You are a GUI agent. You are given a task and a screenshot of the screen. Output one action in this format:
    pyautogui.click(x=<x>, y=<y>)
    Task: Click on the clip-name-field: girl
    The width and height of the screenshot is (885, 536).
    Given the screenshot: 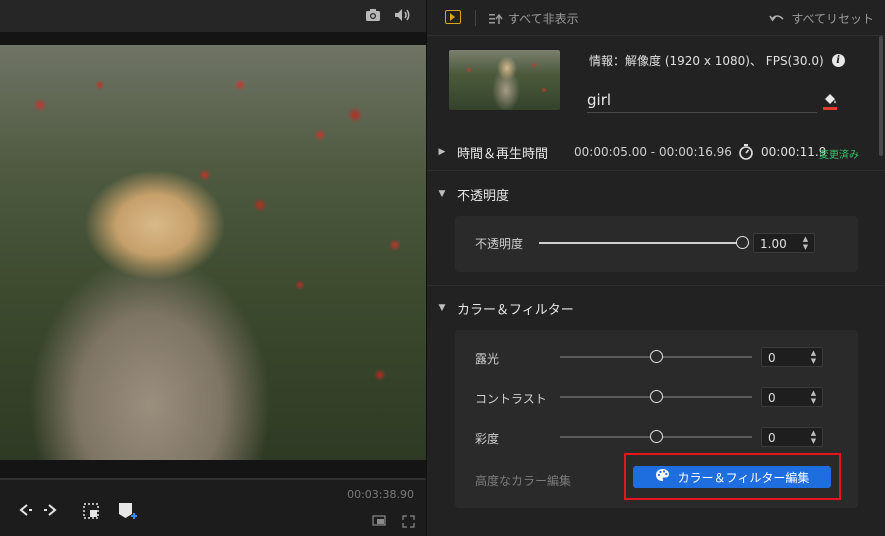 What is the action you would take?
    pyautogui.click(x=702, y=102)
    